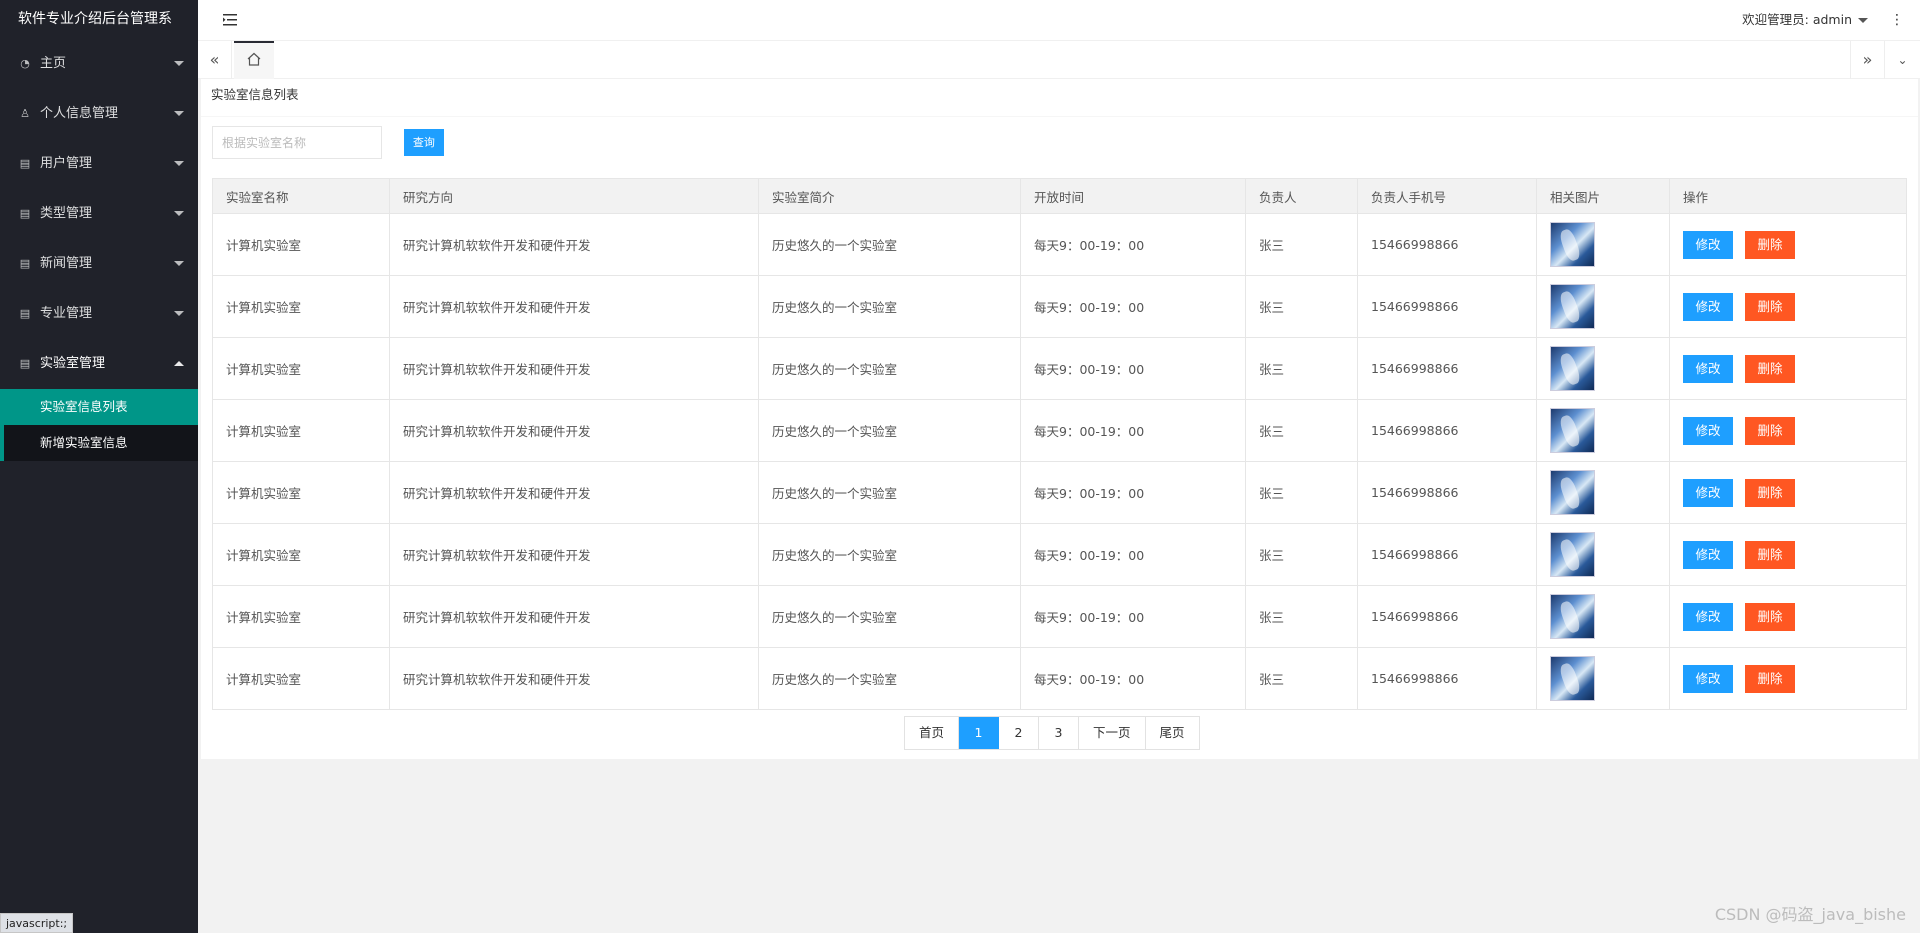 This screenshot has height=933, width=1920. What do you see at coordinates (25, 63) in the screenshot?
I see `dashboard-icon: ◔` at bounding box center [25, 63].